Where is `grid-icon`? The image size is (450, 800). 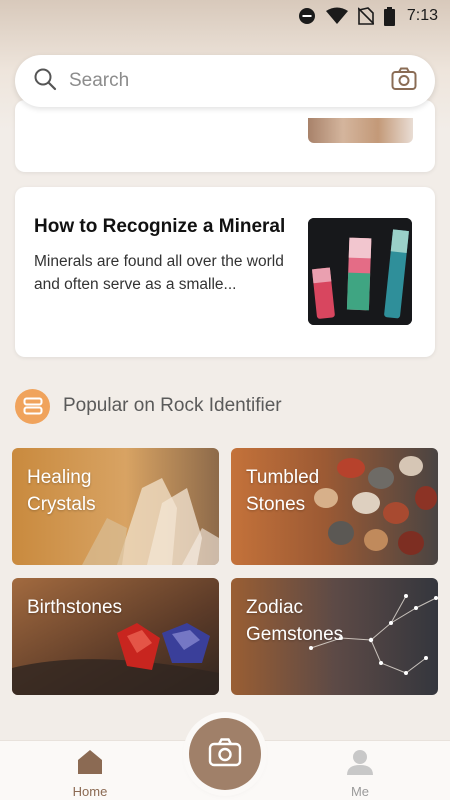 grid-icon is located at coordinates (32, 406).